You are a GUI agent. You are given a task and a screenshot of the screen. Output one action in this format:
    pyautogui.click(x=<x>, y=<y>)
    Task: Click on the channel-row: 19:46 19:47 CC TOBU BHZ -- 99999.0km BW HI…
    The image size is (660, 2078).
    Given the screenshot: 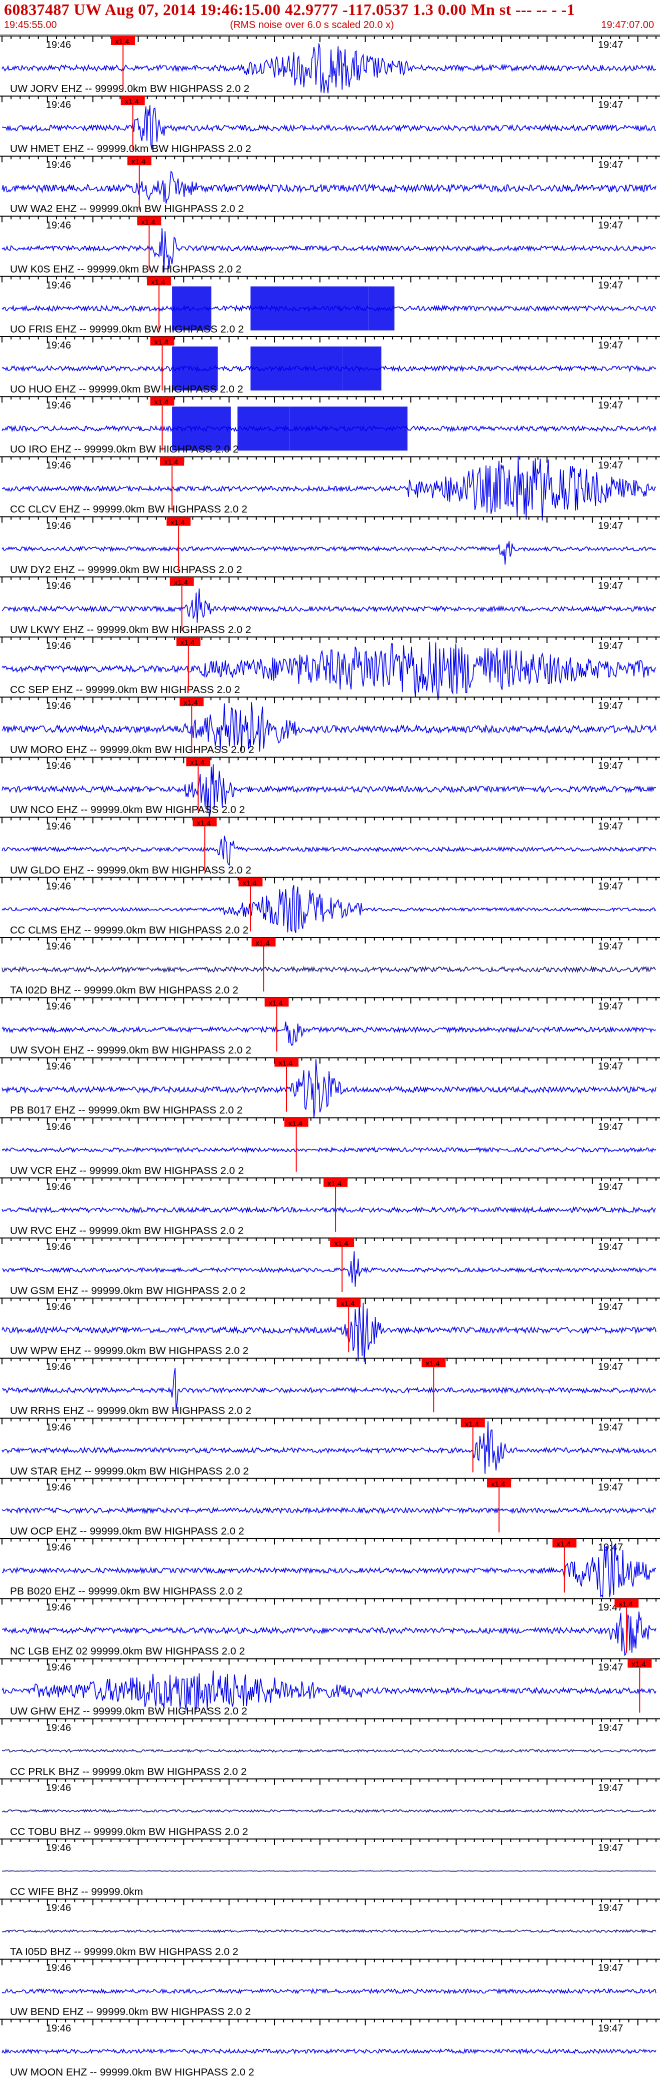 What is the action you would take?
    pyautogui.click(x=330, y=1808)
    